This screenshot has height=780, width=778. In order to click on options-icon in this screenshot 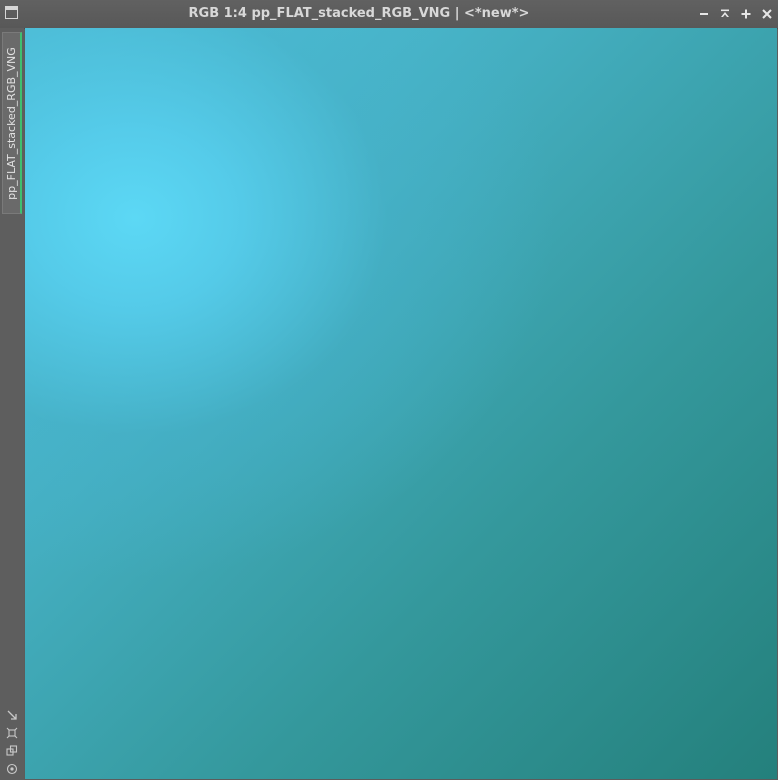, I will do `click(12, 769)`.